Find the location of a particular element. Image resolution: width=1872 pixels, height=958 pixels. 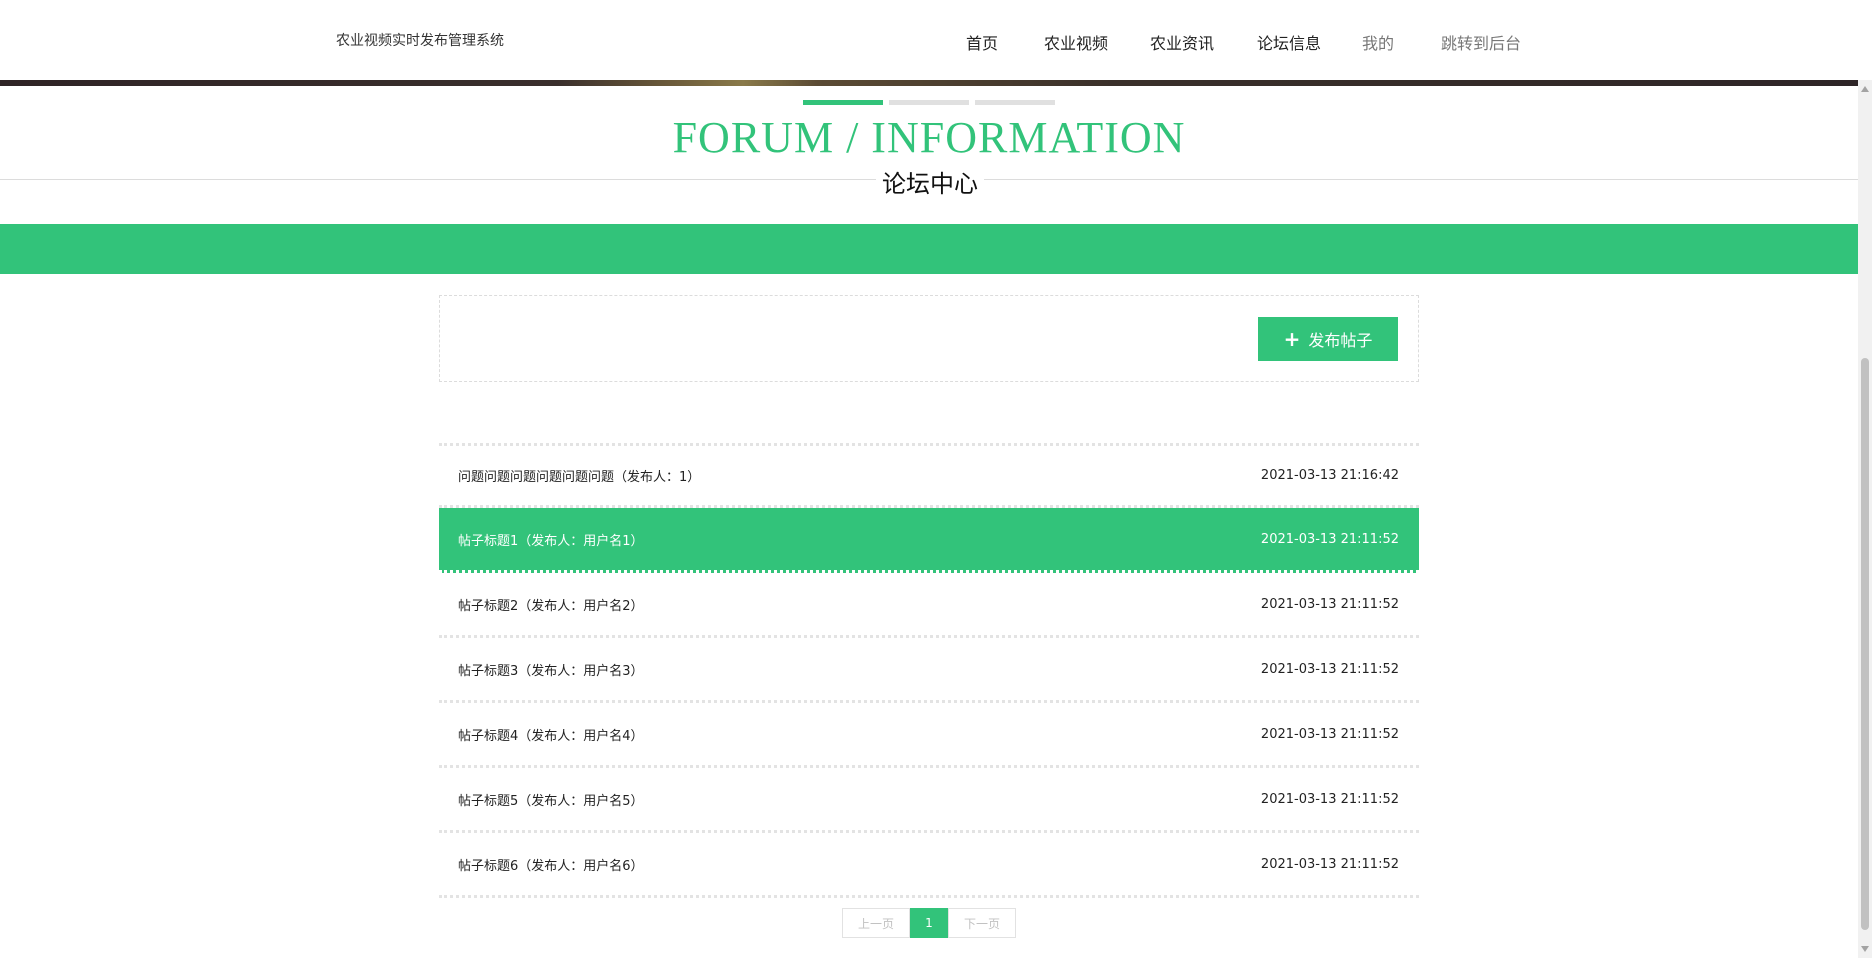

pagination: 上一页 1 下一页 is located at coordinates (929, 923).